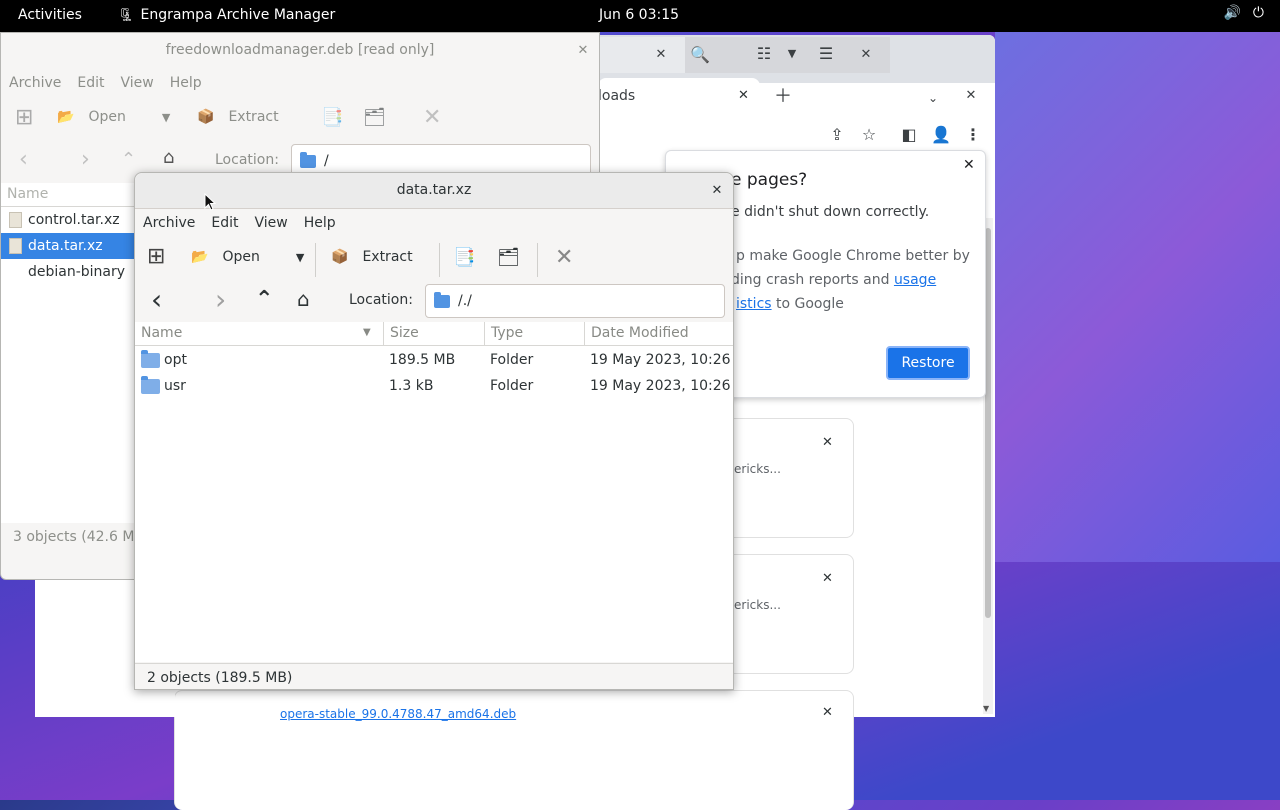 This screenshot has height=810, width=1280. What do you see at coordinates (783, 97) in the screenshot?
I see `new-tab-icon: ＋` at bounding box center [783, 97].